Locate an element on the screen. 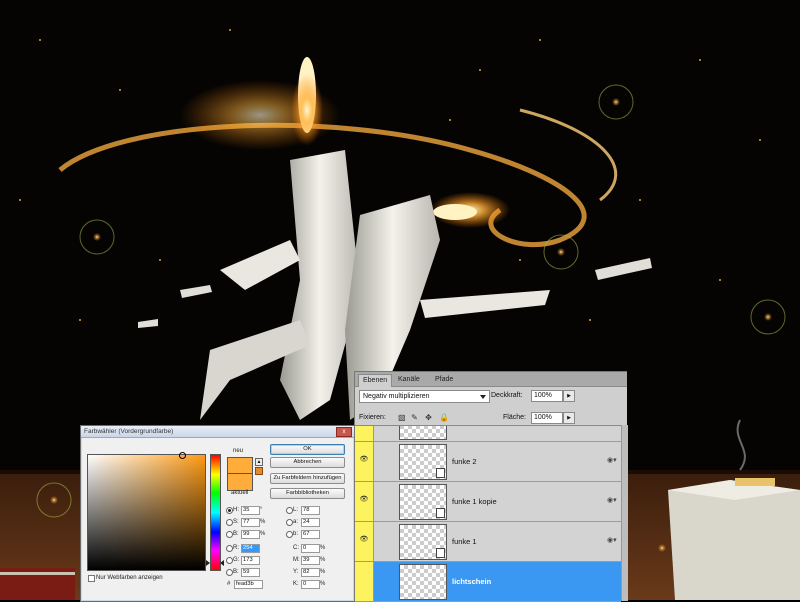 Image resolution: width=800 pixels, height=602 pixels. close-button: x is located at coordinates (344, 432).